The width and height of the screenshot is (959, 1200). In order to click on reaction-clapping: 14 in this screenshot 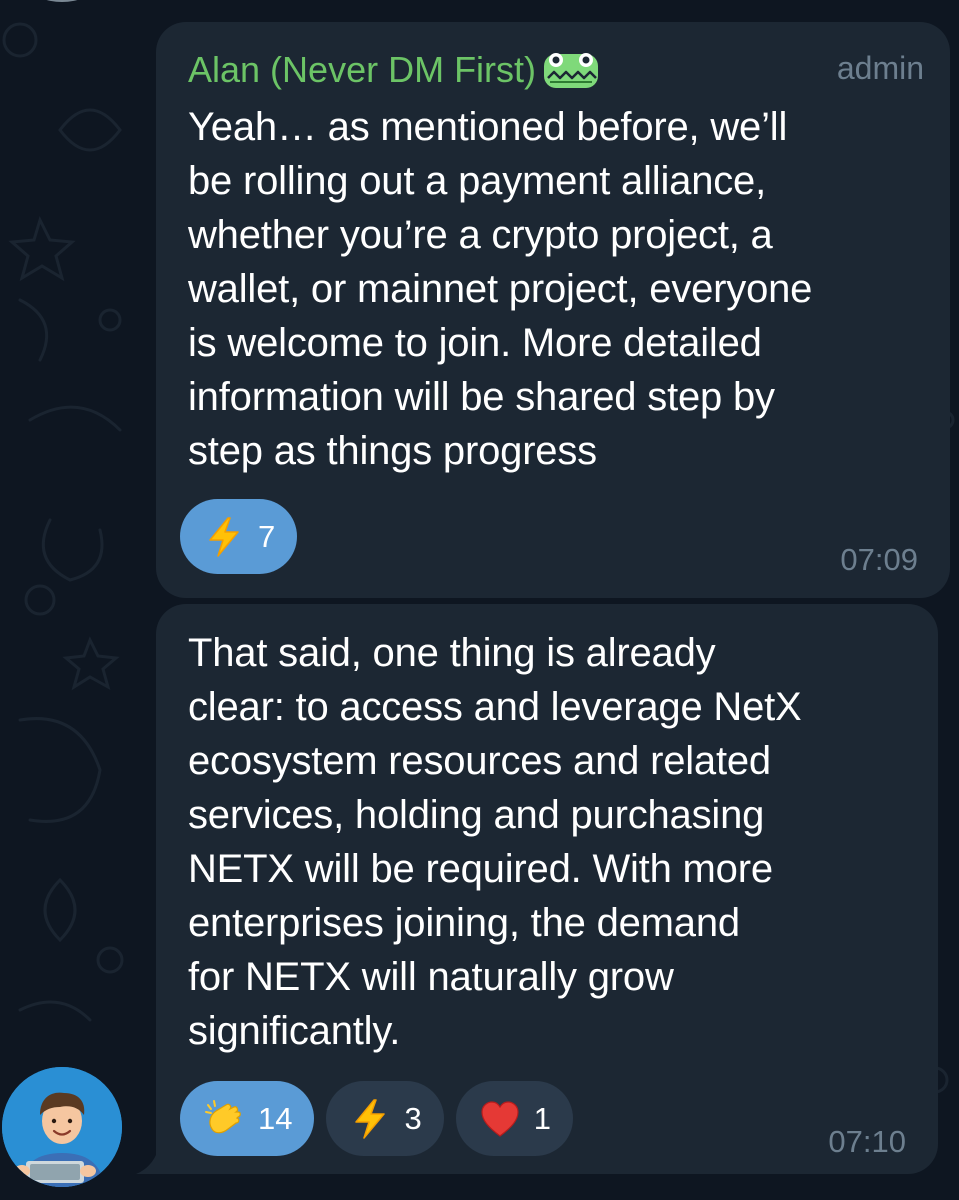, I will do `click(247, 1118)`.